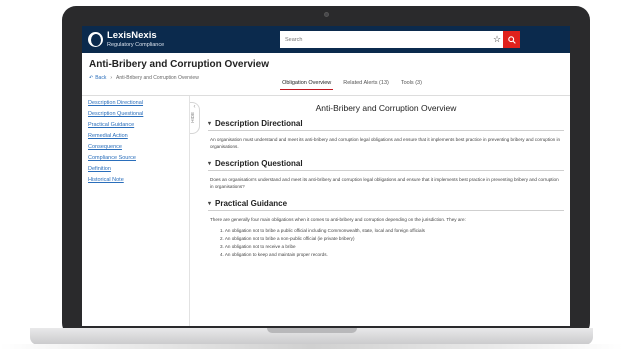 The height and width of the screenshot is (349, 623). I want to click on section-heading: Practical Guidance, so click(251, 204).